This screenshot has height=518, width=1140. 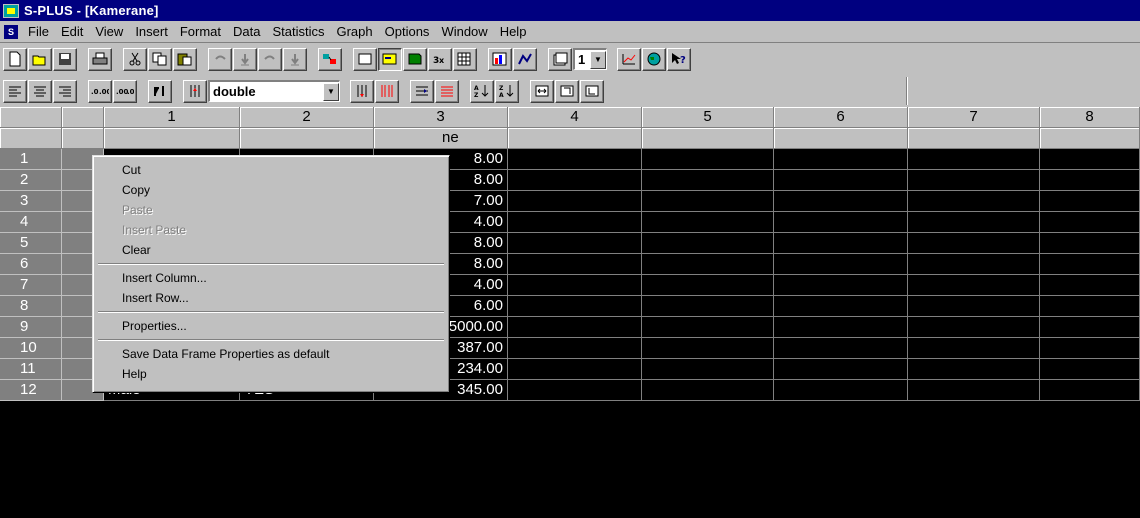 I want to click on insert-column-icon, so click(x=362, y=91).